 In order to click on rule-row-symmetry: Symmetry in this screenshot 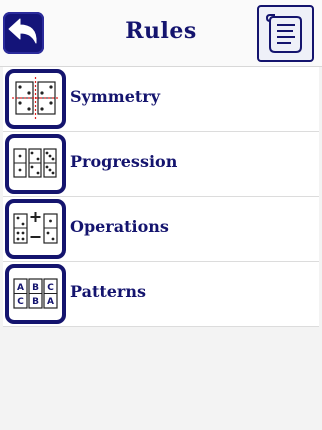, I will do `click(161, 99)`.